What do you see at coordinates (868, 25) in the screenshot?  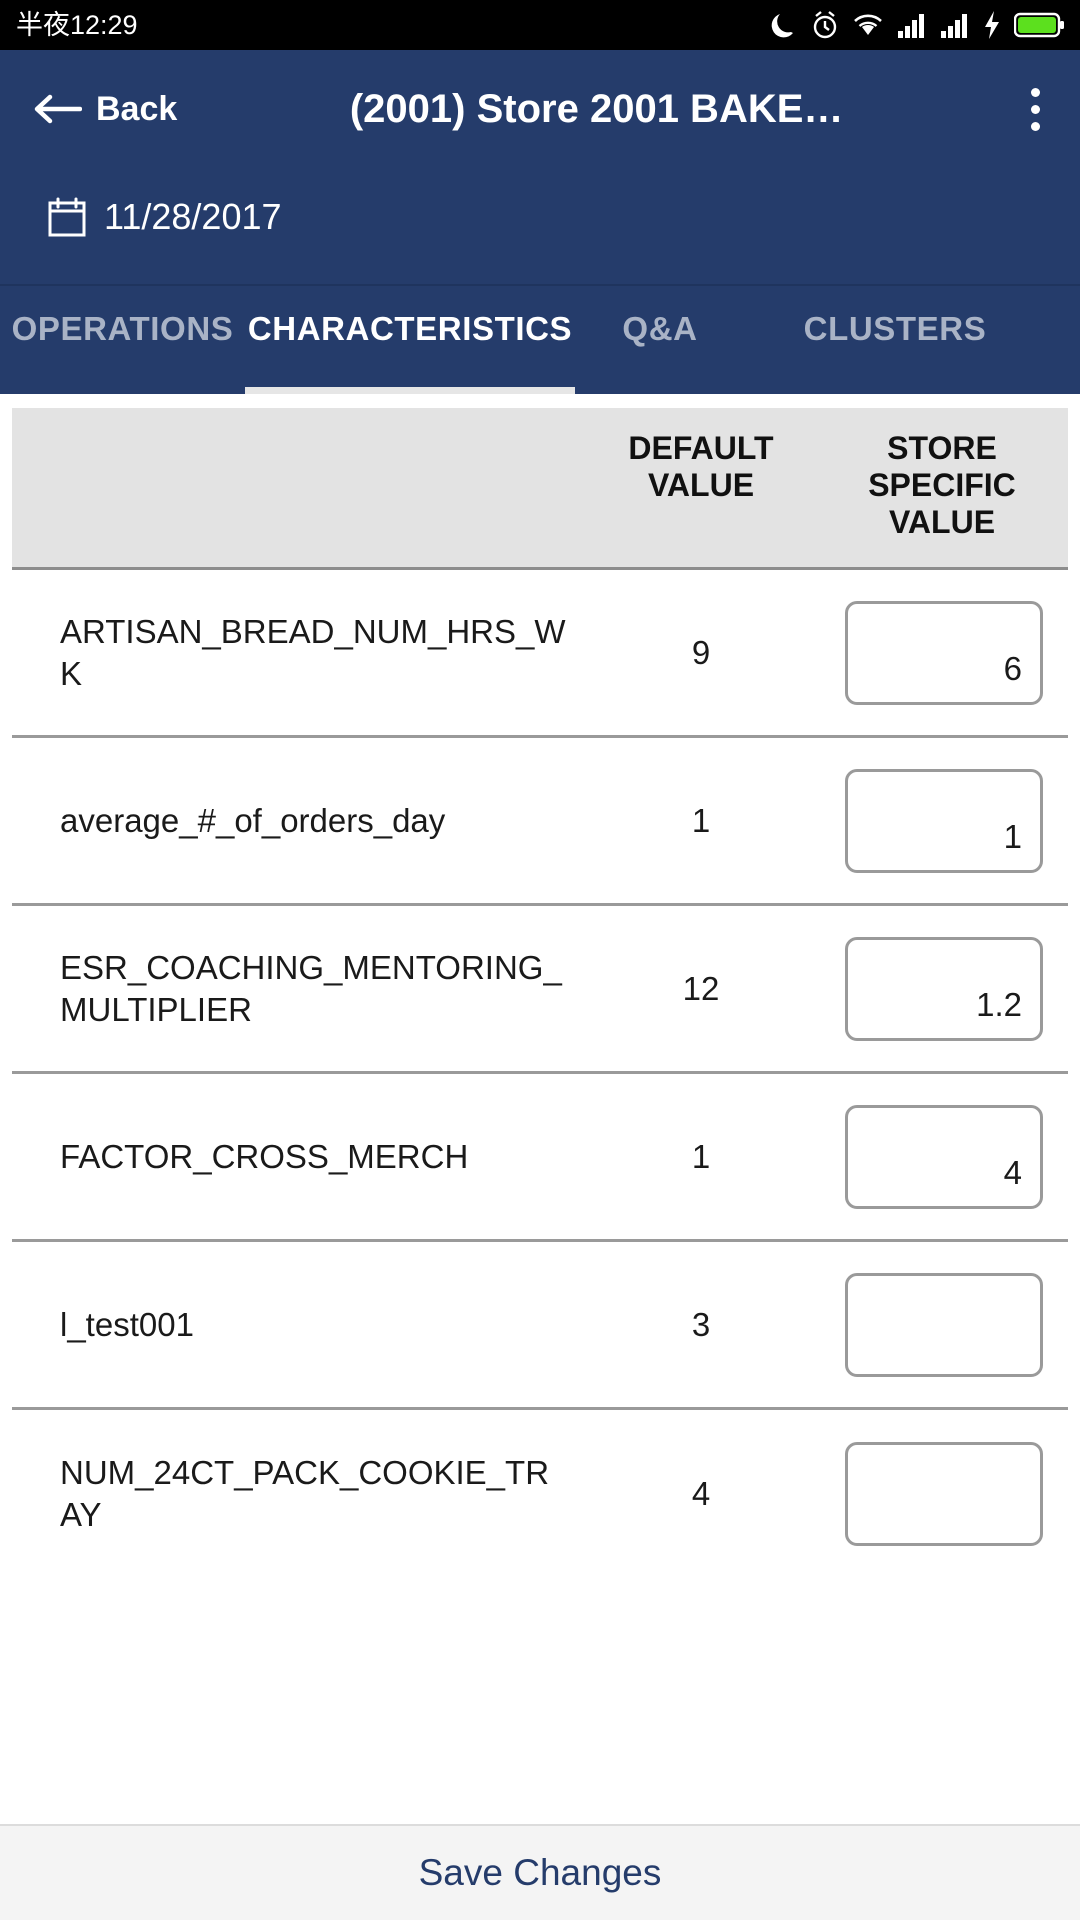 I see `wifi-icon` at bounding box center [868, 25].